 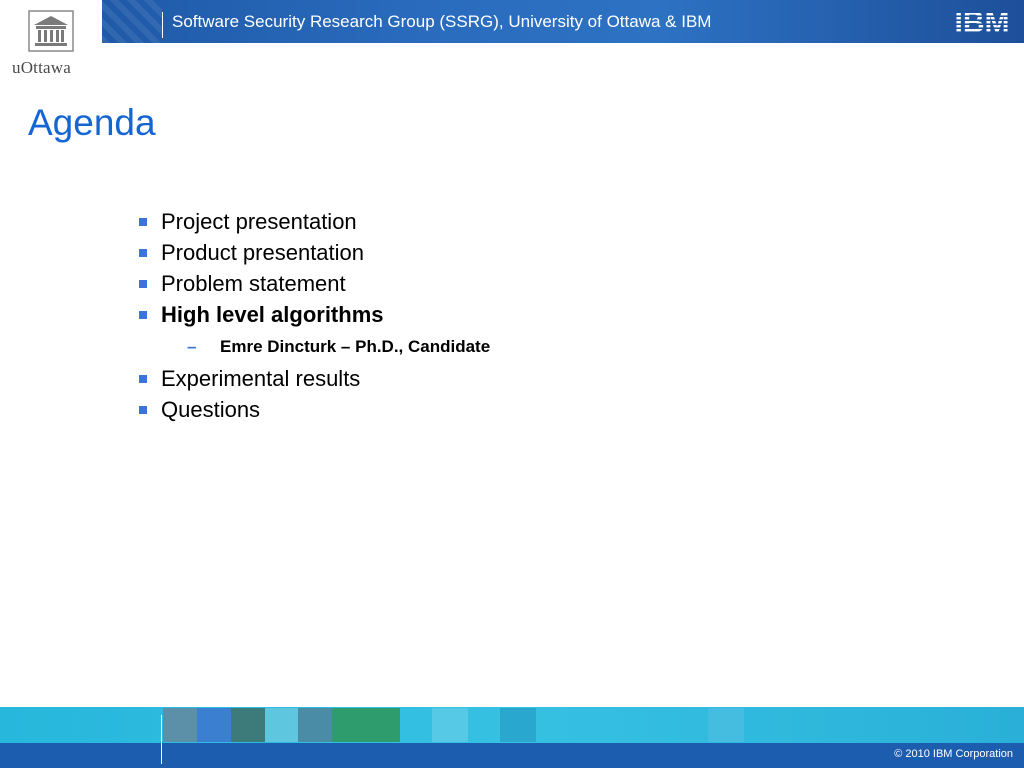 I want to click on agenda-item-product-presentation: Product presentation, so click(x=313, y=252).